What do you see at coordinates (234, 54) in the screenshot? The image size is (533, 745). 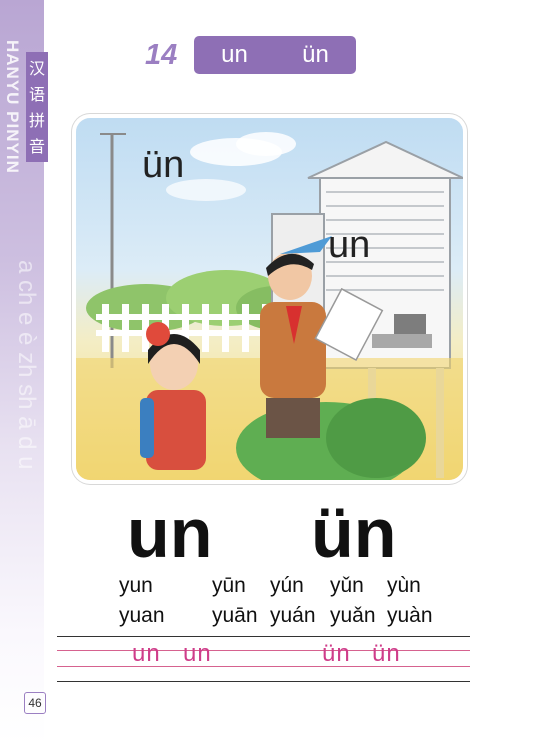 I see `title-final-1: un` at bounding box center [234, 54].